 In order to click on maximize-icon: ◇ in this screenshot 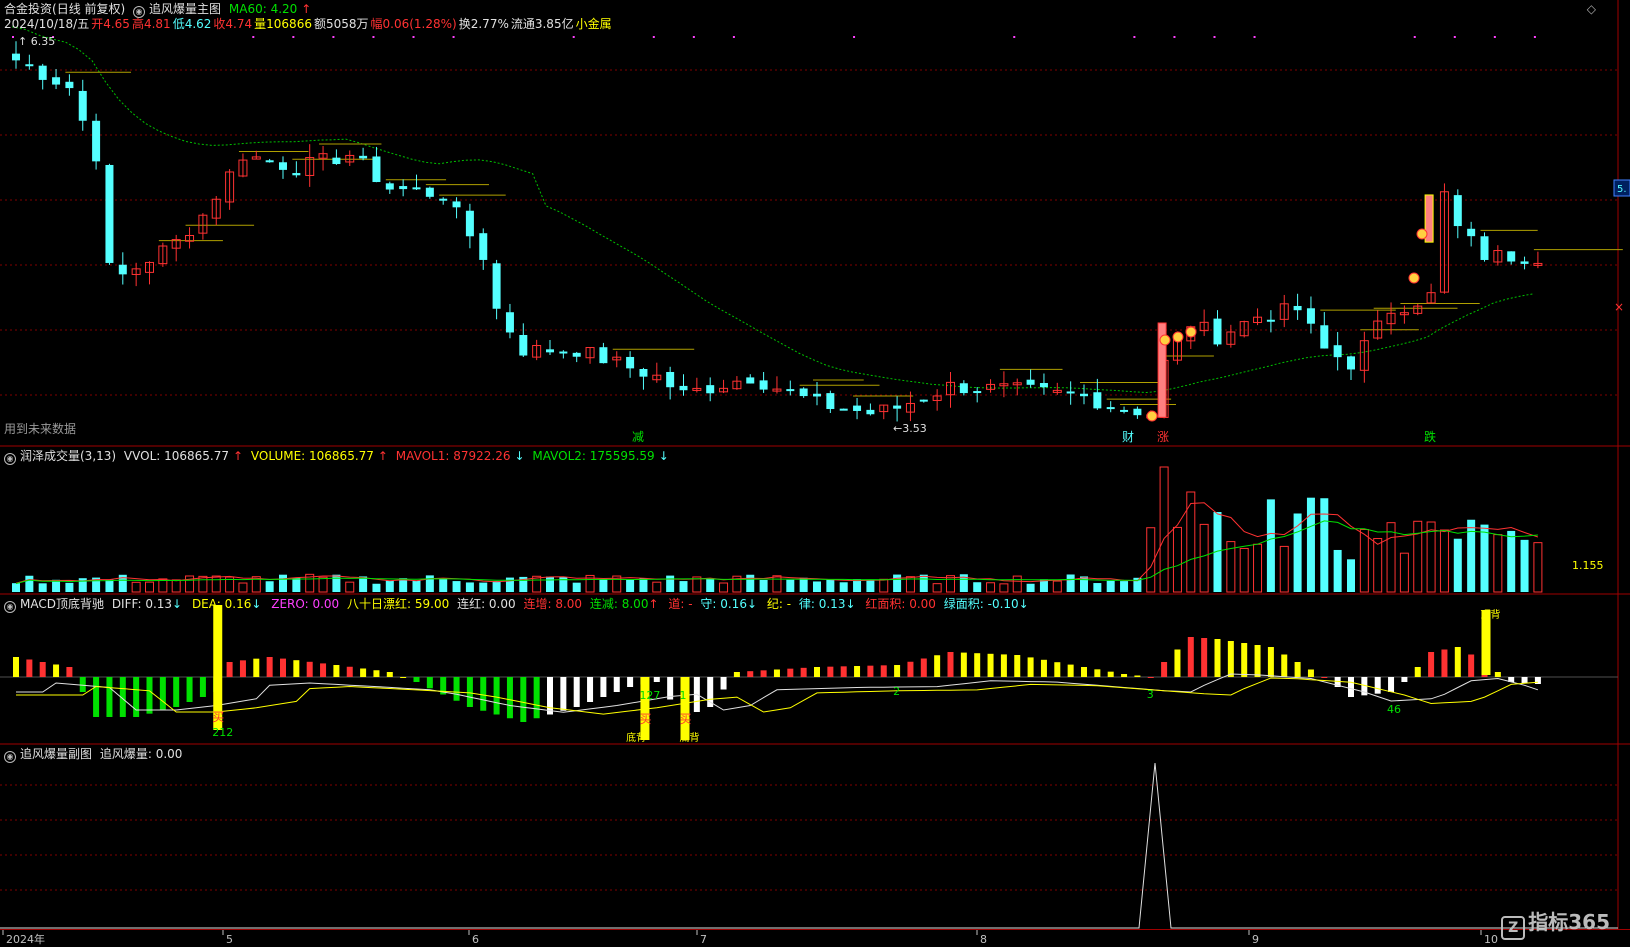, I will do `click(1591, 9)`.